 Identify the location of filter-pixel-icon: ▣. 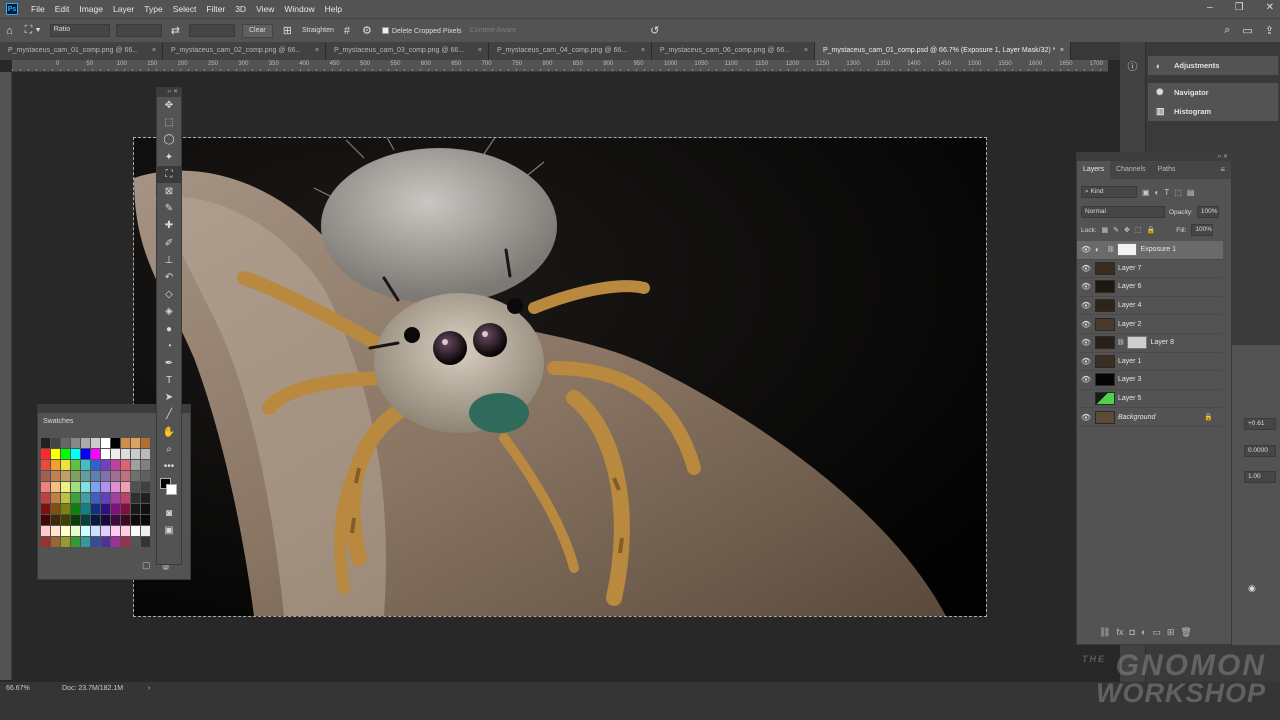
(1146, 192).